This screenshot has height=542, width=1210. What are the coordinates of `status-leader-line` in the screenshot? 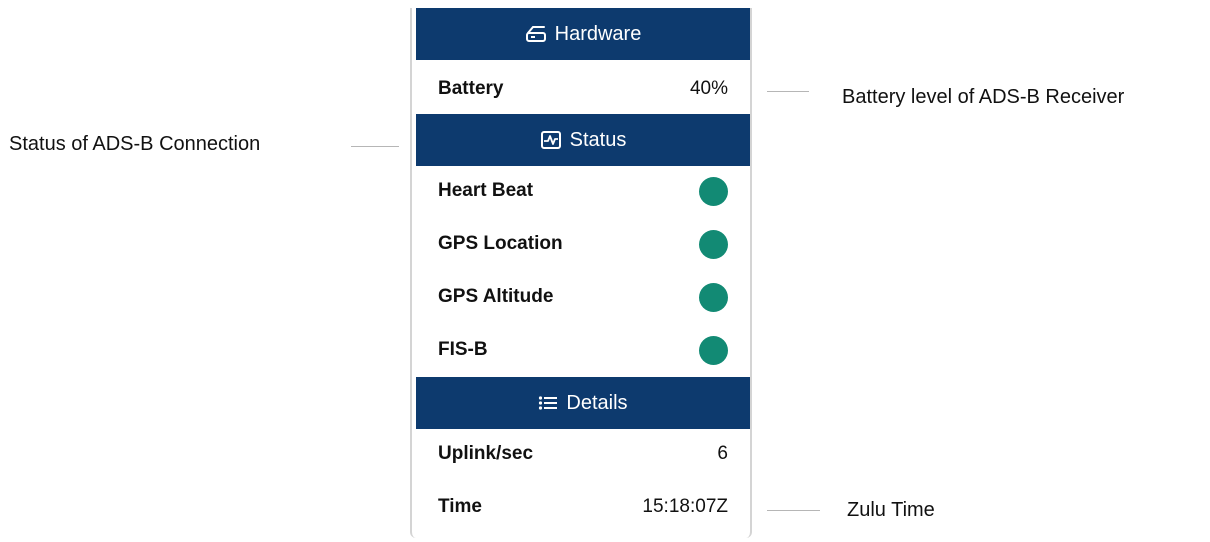 It's located at (375, 146).